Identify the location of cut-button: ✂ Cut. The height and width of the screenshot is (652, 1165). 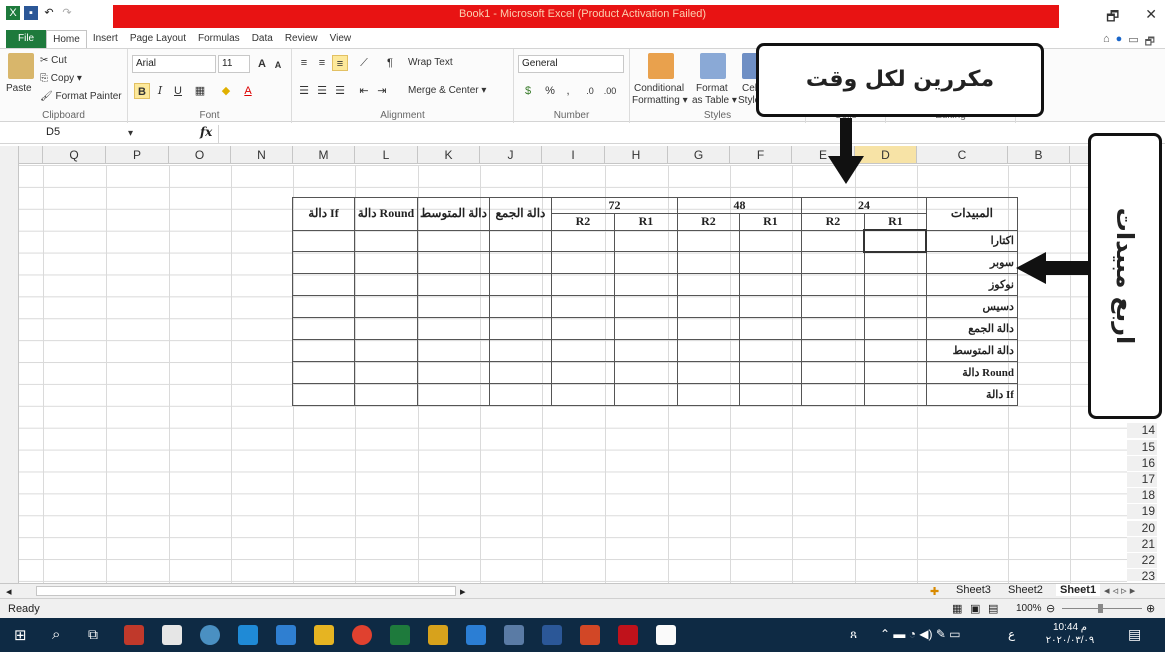
(53, 60).